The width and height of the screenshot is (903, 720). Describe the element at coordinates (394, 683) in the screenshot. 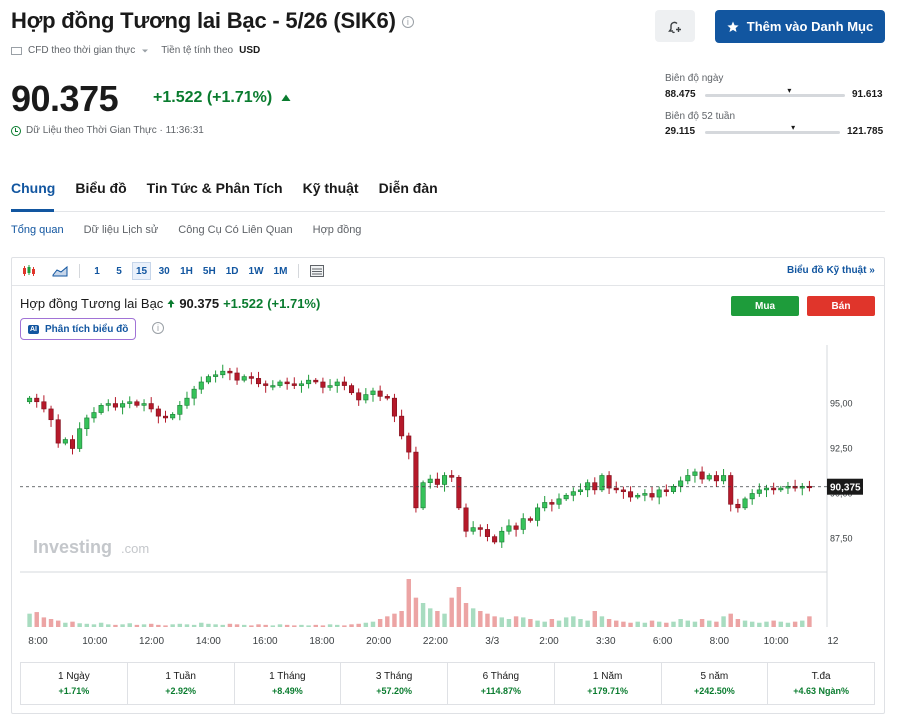

I see `perf-3-months: 3 Tháng +57.20%` at that location.